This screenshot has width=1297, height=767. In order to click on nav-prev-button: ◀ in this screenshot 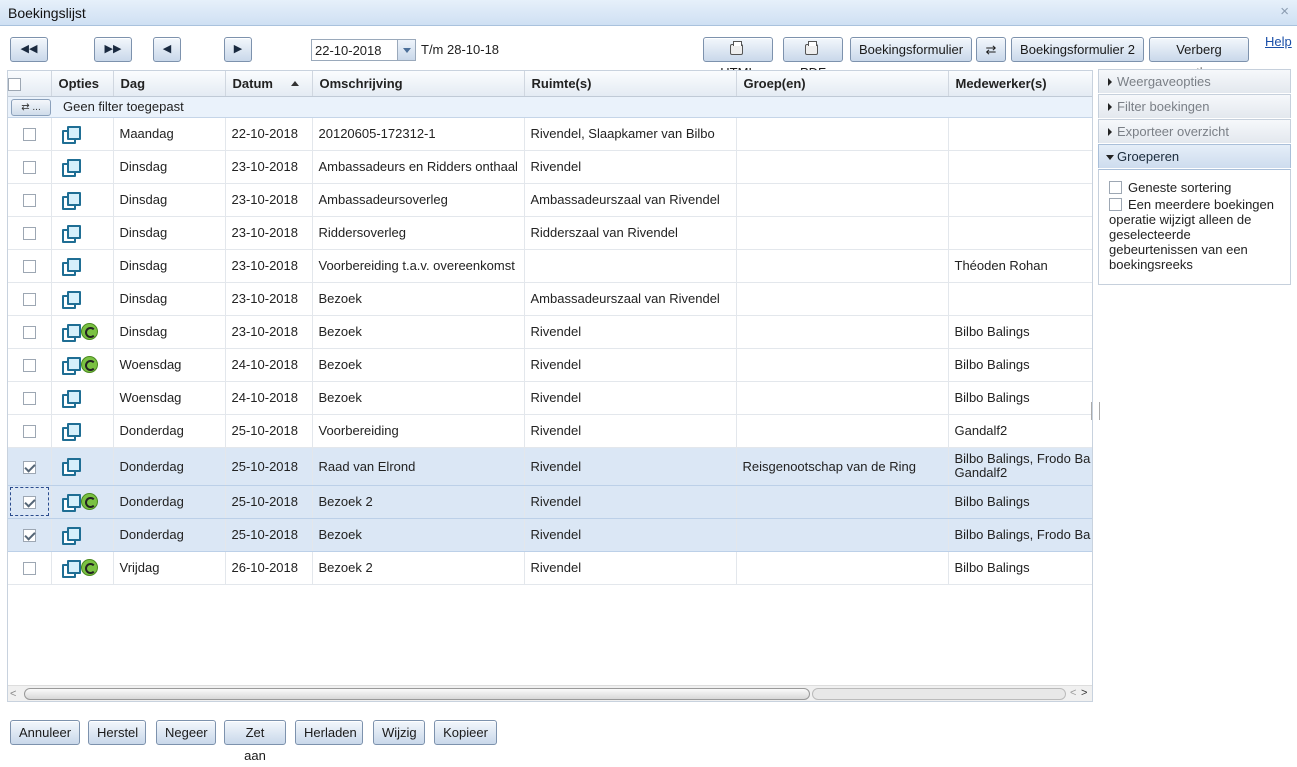, I will do `click(167, 49)`.